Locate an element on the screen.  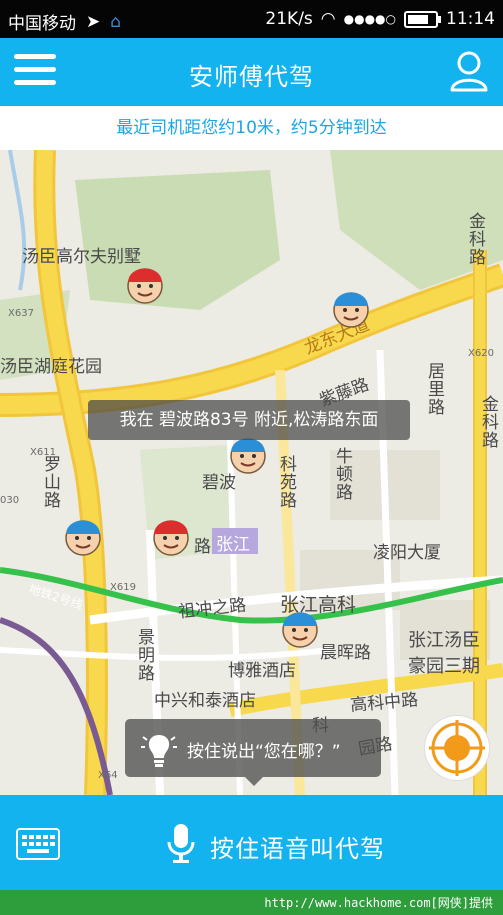
wifi-icon: ◠ is located at coordinates (328, 19).